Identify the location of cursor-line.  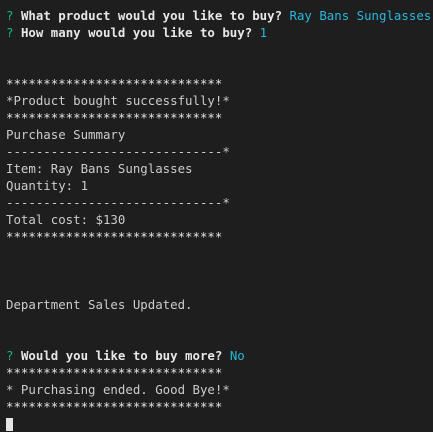
(218, 423).